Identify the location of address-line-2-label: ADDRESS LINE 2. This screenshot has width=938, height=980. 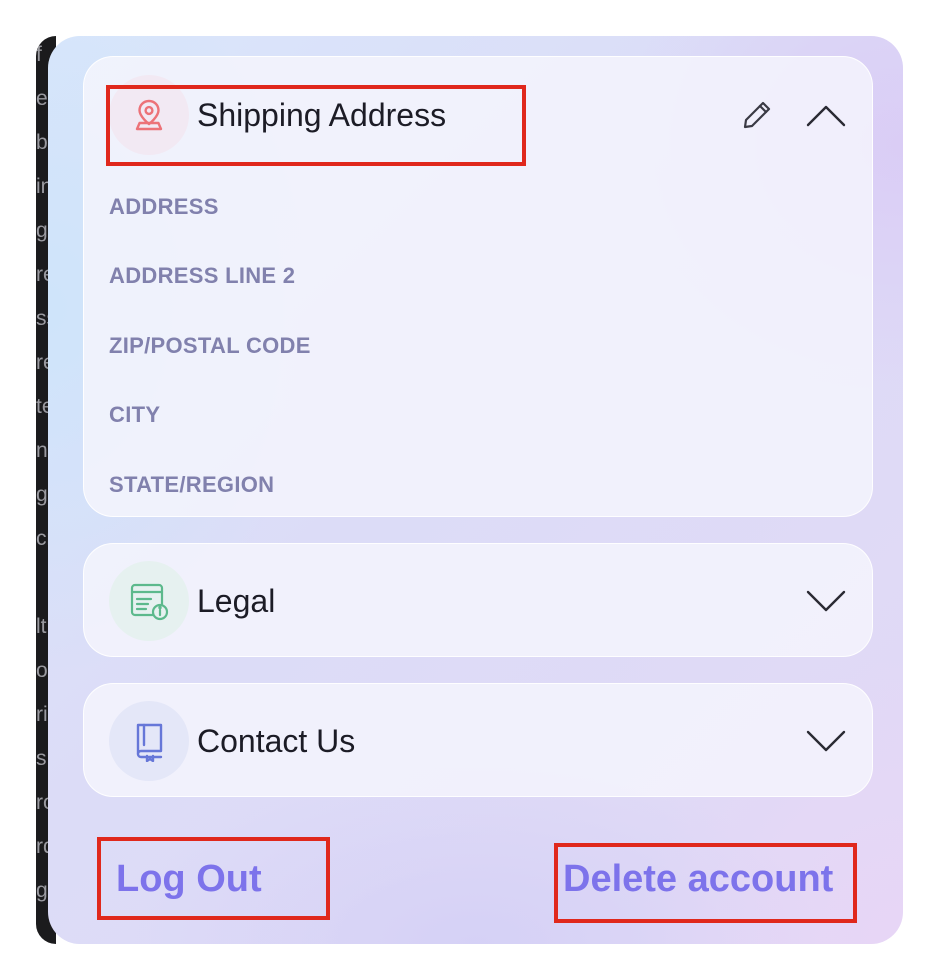
(202, 275).